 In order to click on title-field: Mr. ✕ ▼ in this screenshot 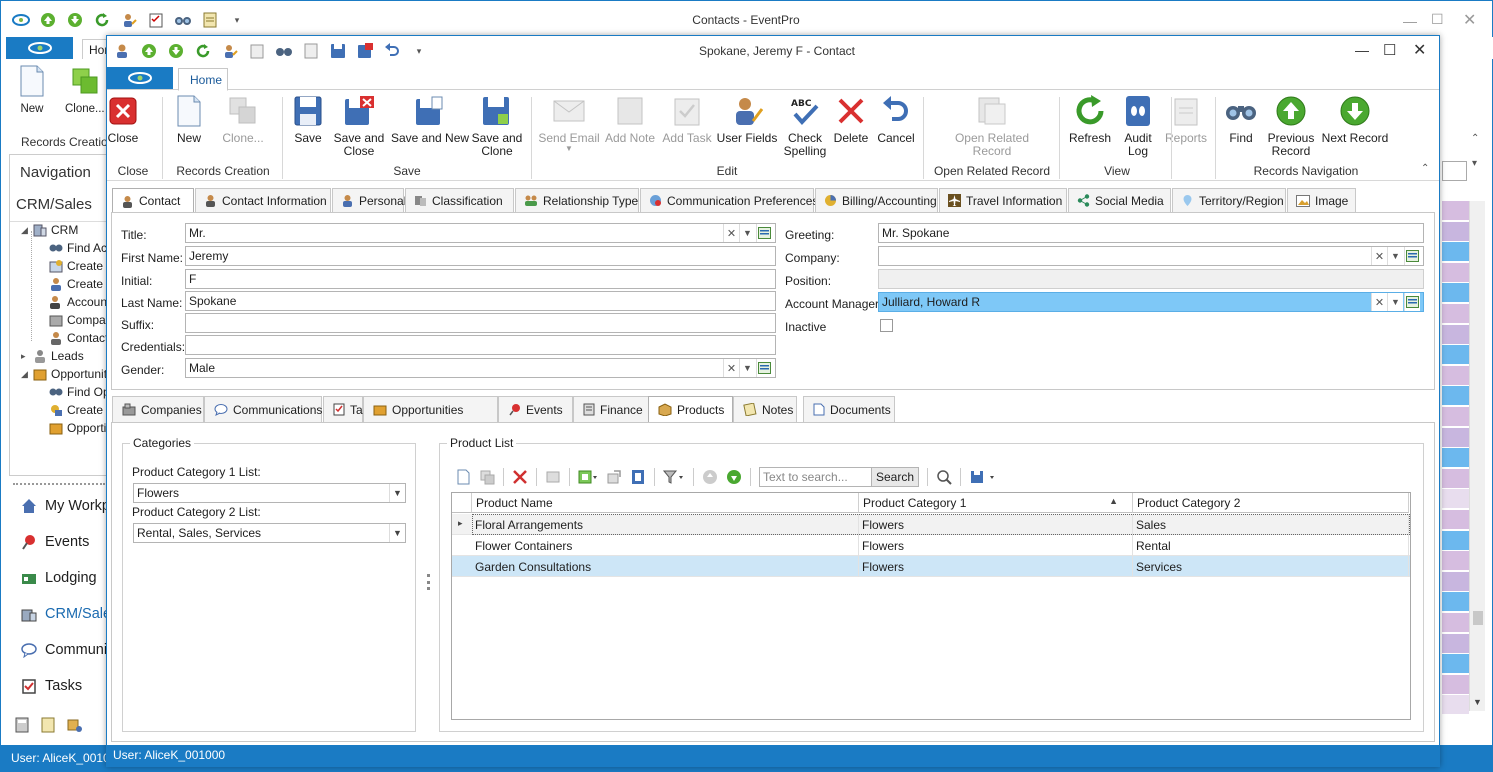, I will do `click(480, 233)`.